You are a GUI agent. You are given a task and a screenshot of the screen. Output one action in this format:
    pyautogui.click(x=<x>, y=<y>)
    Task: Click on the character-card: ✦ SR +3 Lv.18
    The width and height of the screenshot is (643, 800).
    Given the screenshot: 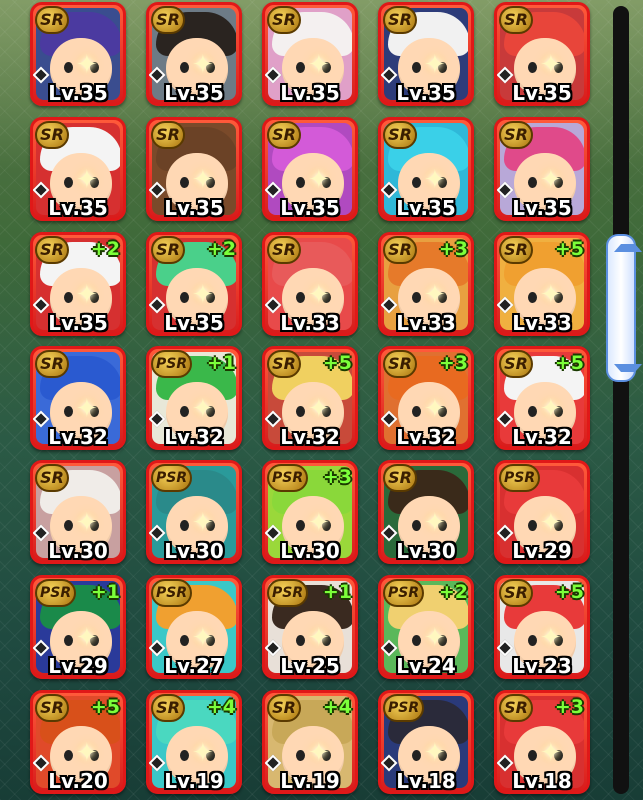 What is the action you would take?
    pyautogui.click(x=542, y=742)
    